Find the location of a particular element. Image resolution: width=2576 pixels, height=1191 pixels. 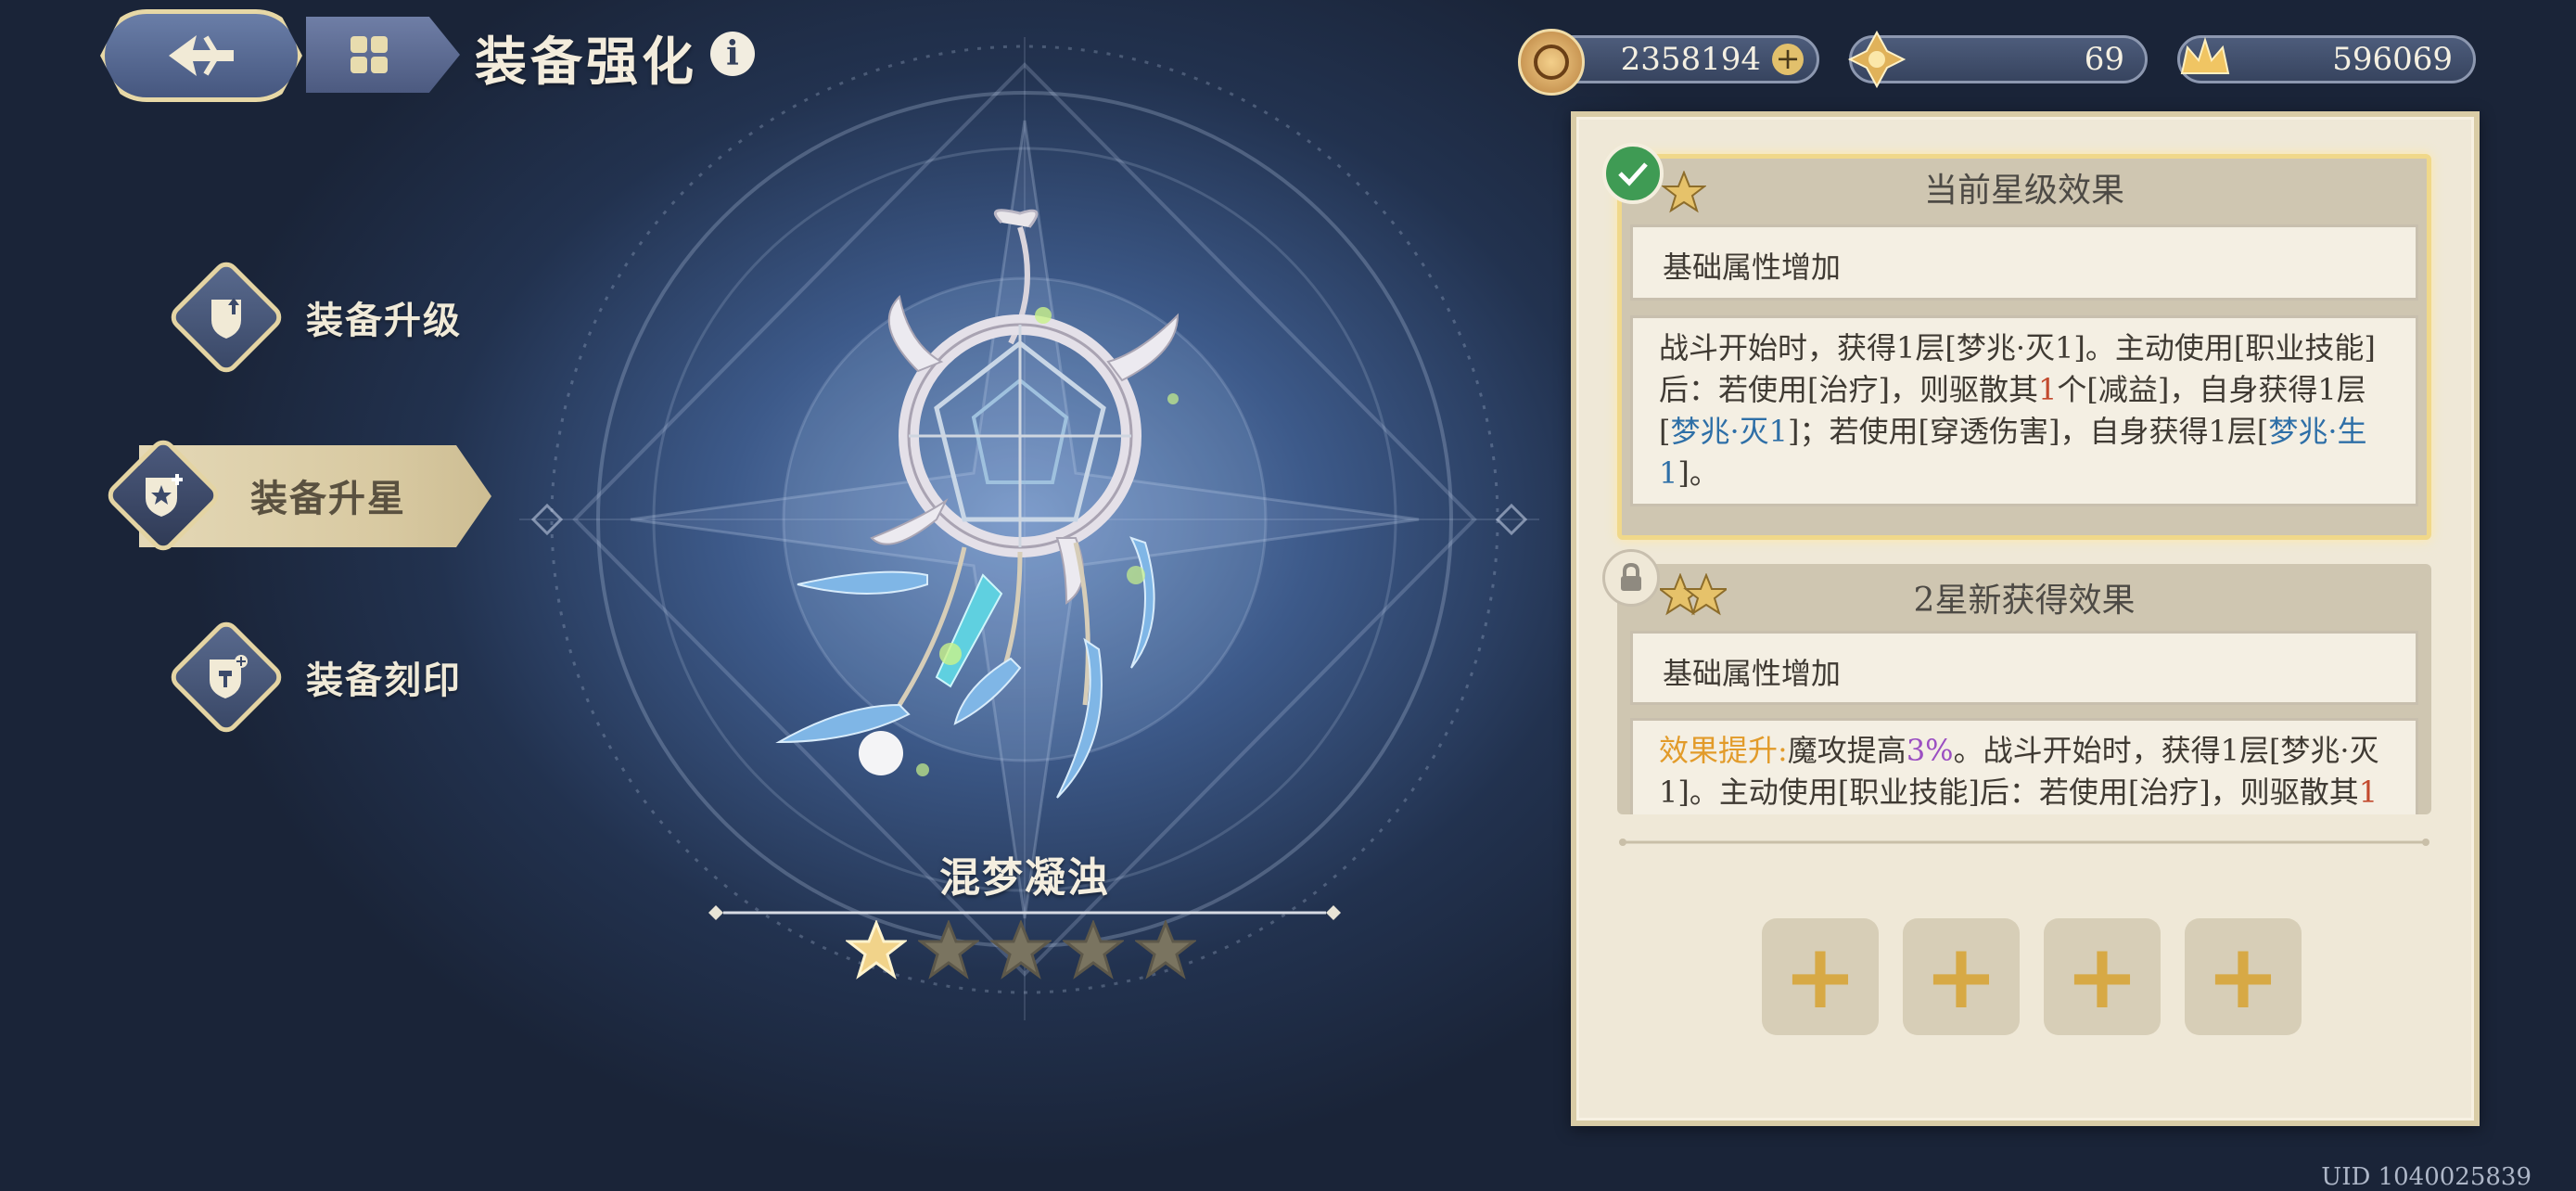

star-filled-icon is located at coordinates (876, 950).